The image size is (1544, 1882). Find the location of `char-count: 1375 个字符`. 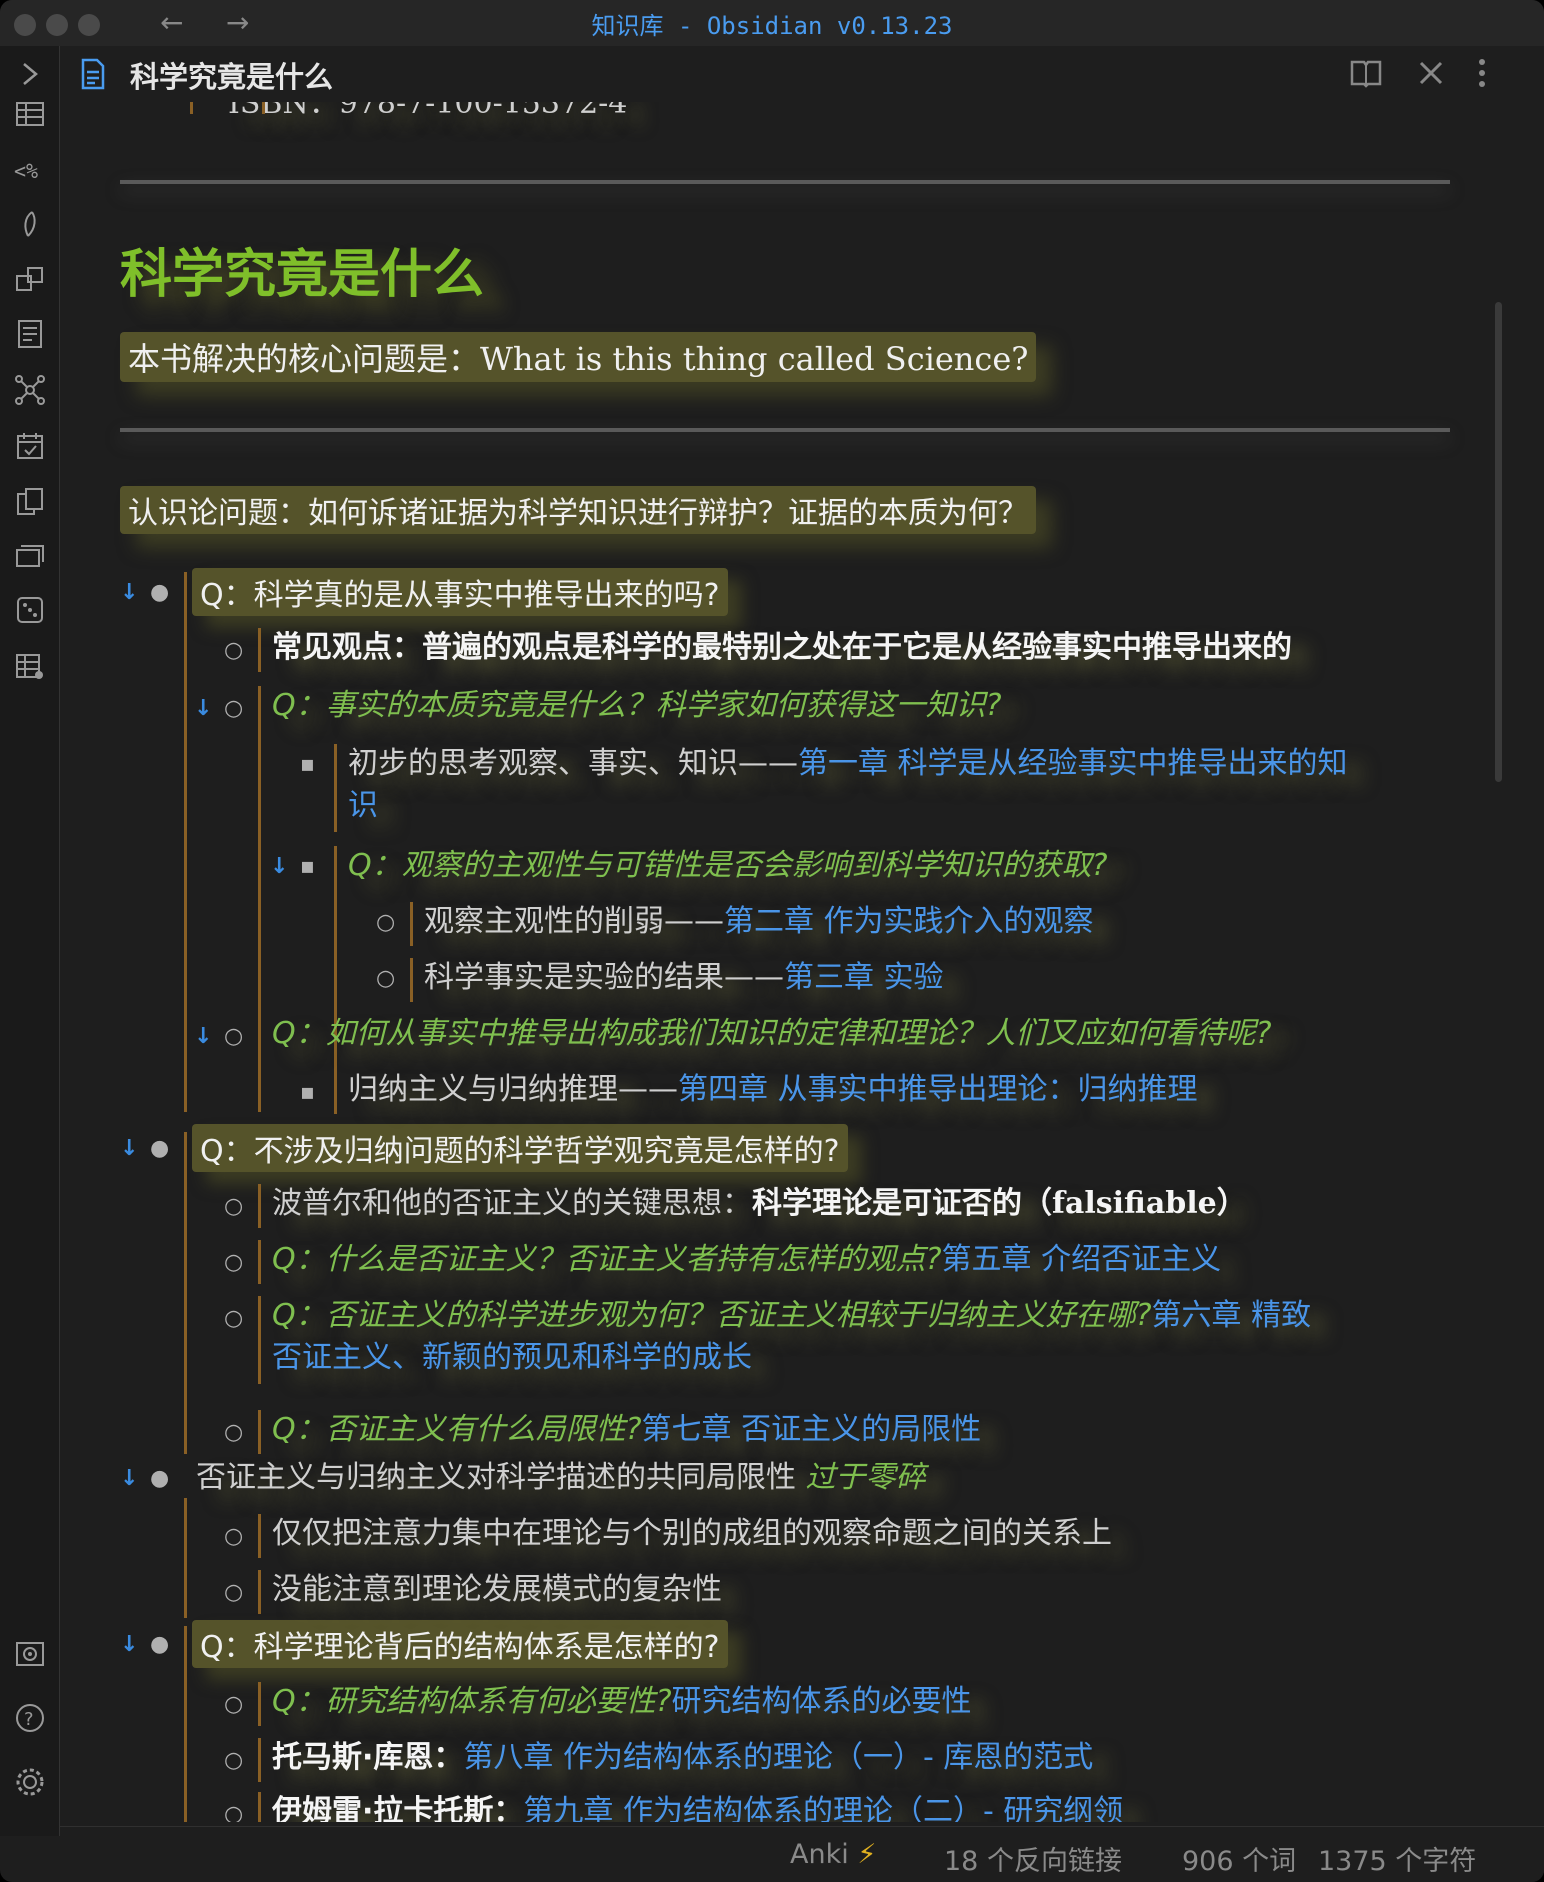

char-count: 1375 个字符 is located at coordinates (1397, 1861).